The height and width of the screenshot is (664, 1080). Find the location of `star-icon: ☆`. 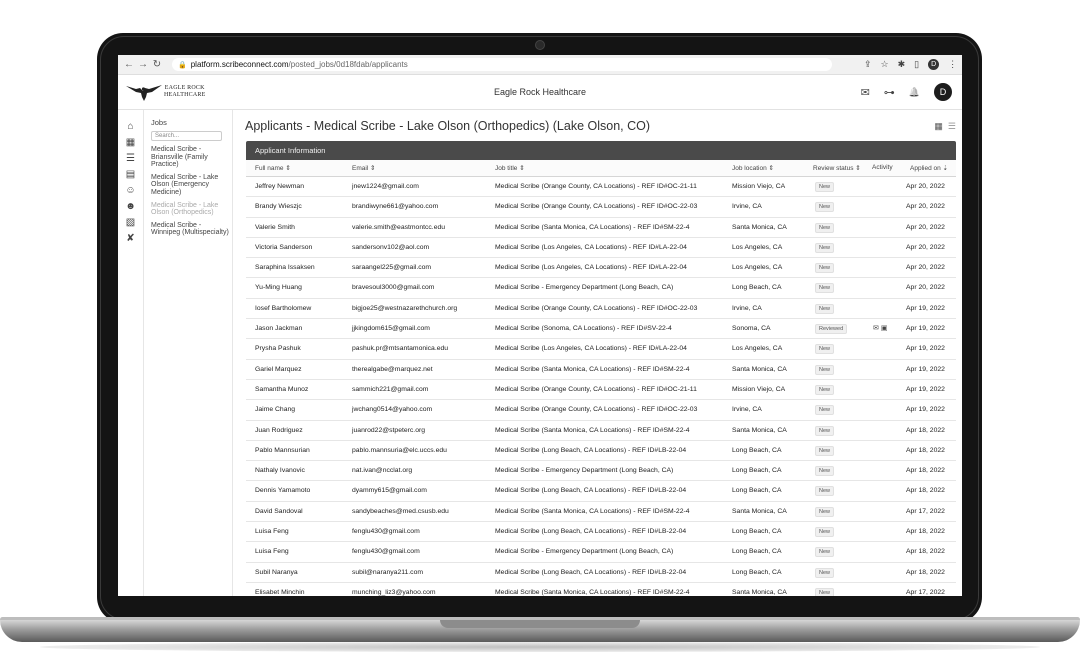

star-icon: ☆ is located at coordinates (885, 64).